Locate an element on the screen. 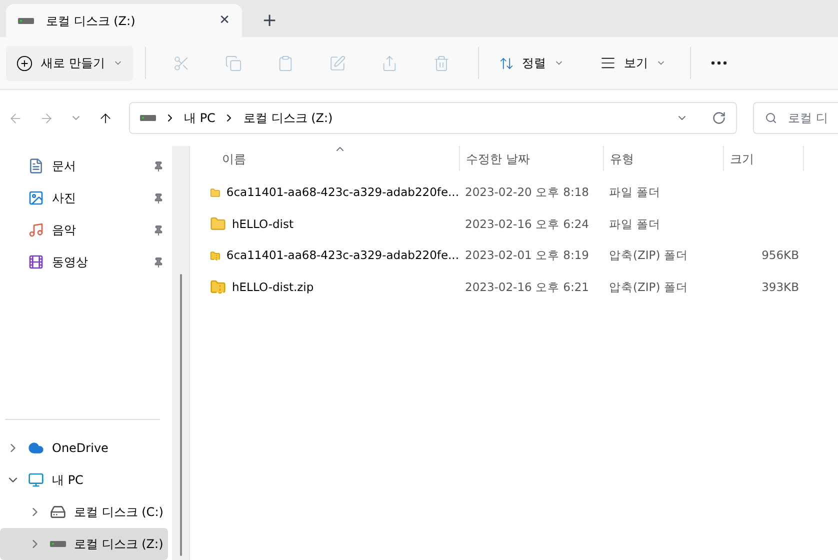  nav-tree-item: 로컬 디스크 (C:) is located at coordinates (84, 512).